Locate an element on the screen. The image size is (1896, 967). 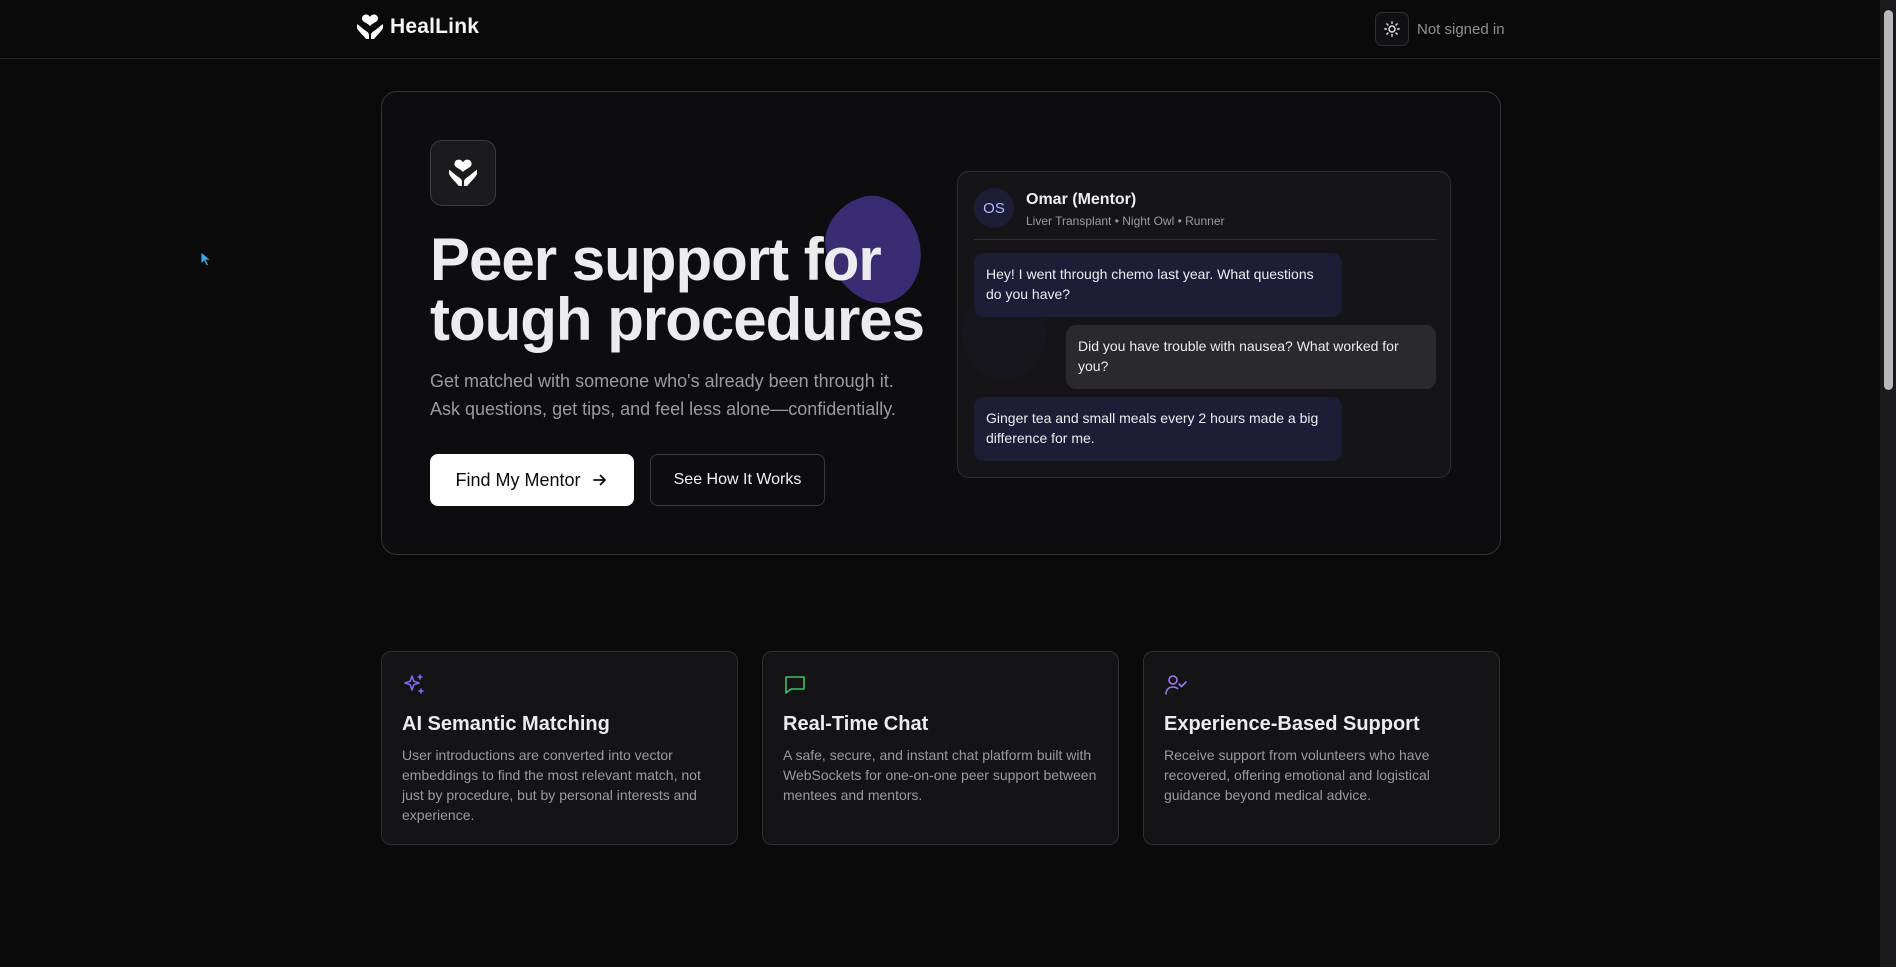
hero-logo-tile is located at coordinates (463, 173).